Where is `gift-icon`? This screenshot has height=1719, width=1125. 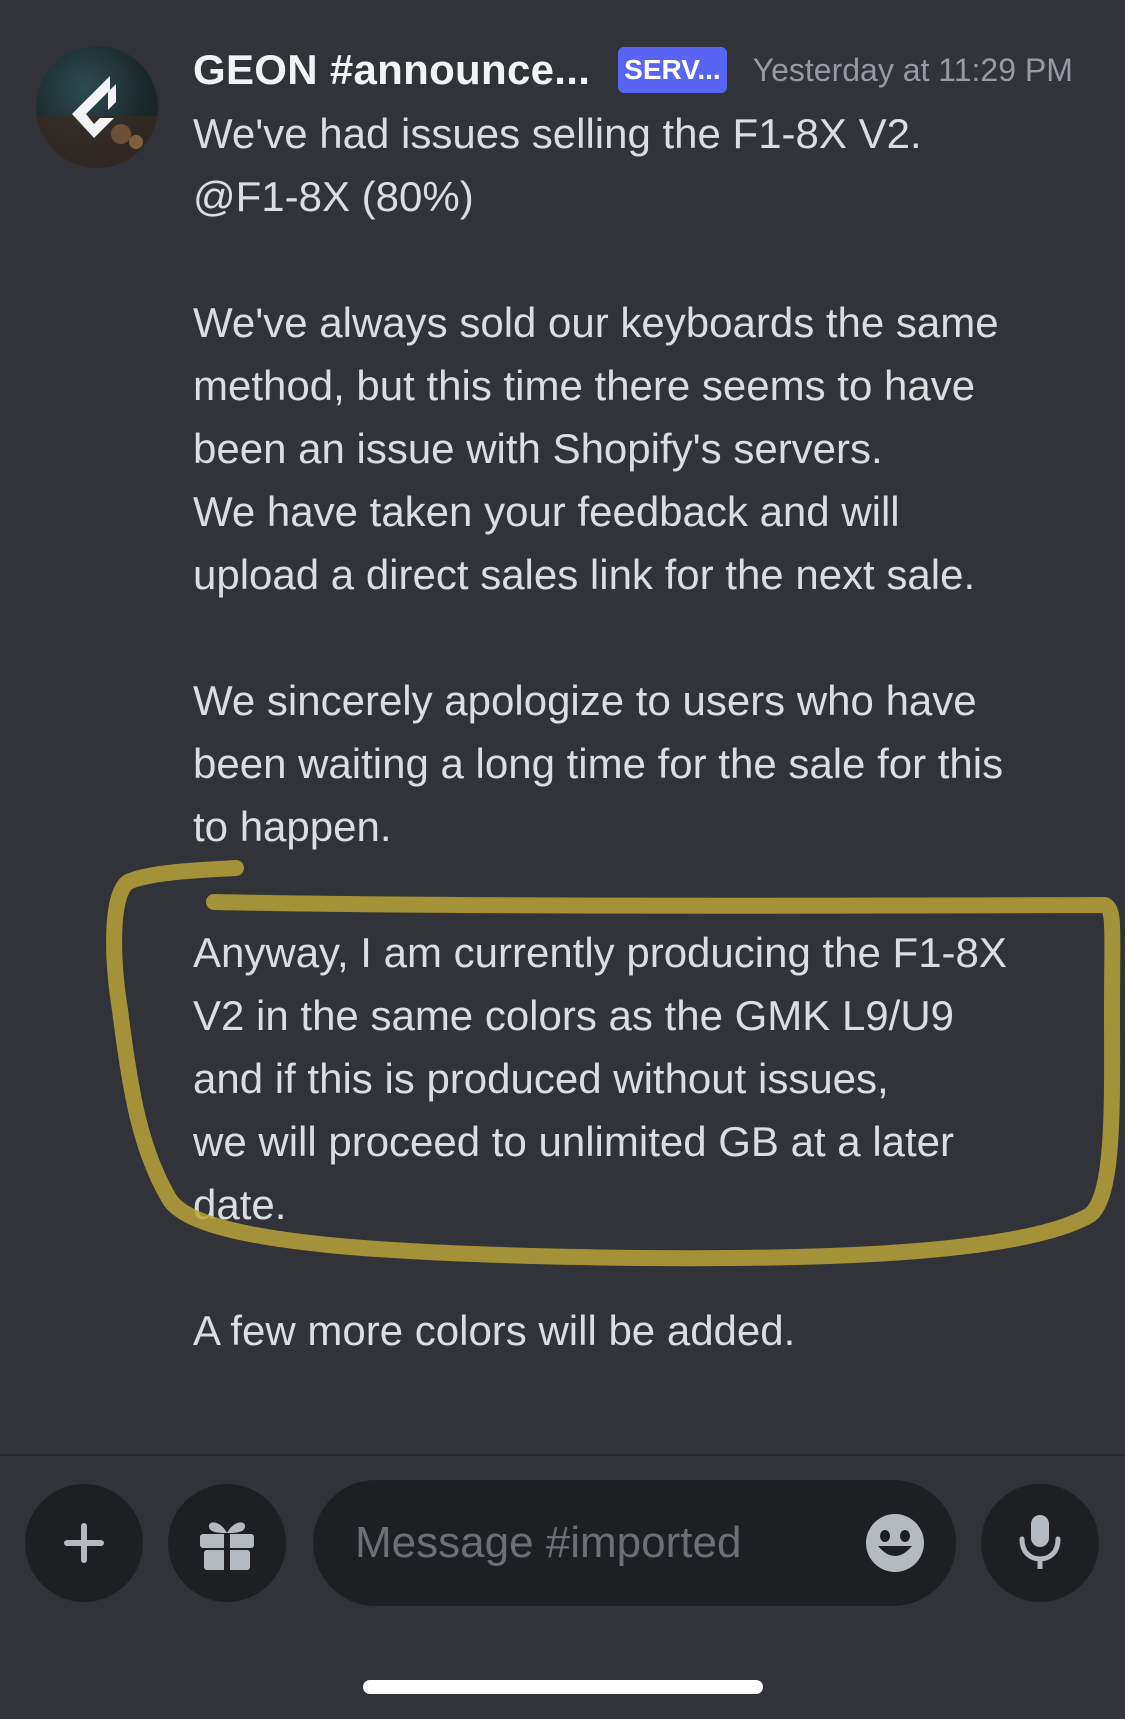 gift-icon is located at coordinates (227, 1546).